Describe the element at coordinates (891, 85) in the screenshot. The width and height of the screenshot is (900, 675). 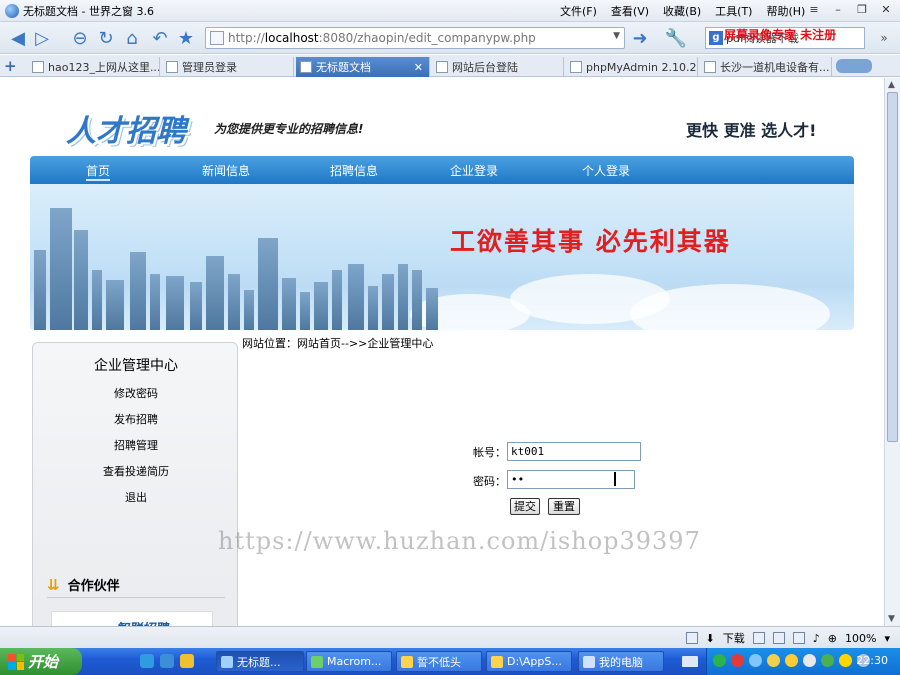
I see `scroll-up-icon: ▲` at that location.